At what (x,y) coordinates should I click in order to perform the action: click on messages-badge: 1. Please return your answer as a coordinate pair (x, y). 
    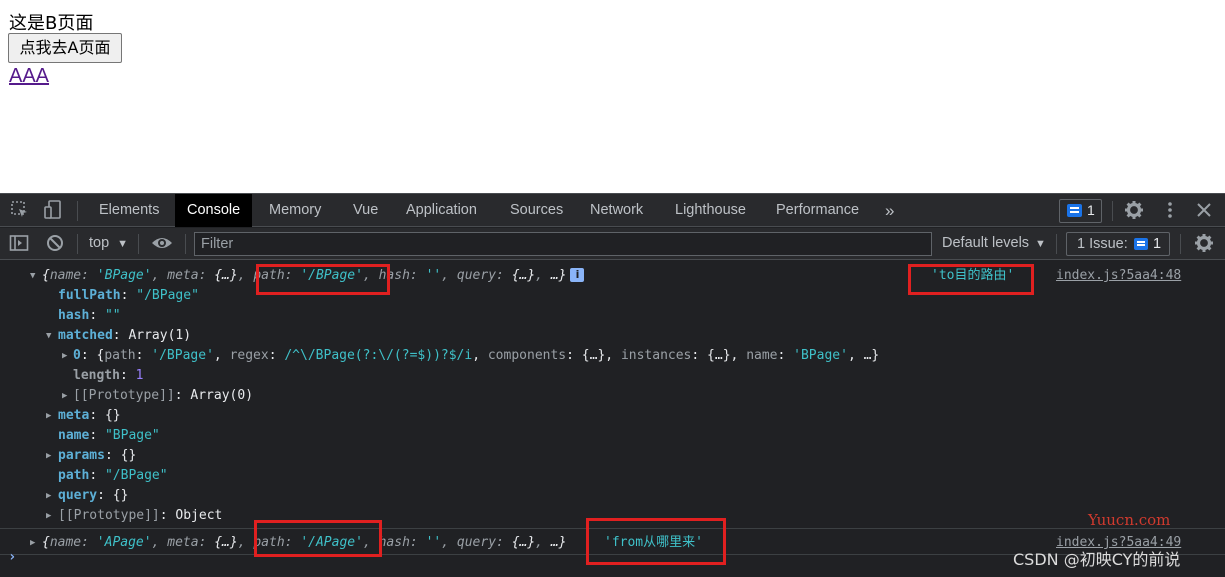
    Looking at the image, I should click on (1080, 211).